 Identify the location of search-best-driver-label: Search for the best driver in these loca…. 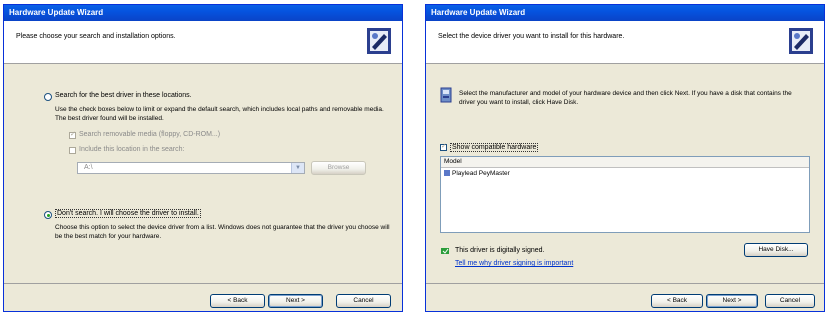
(123, 95).